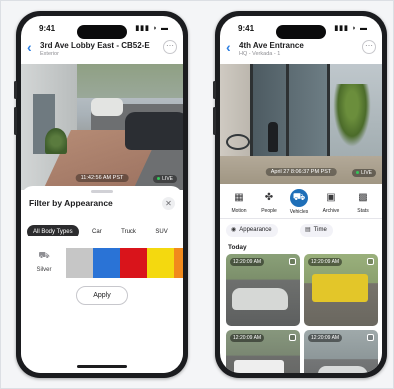 This screenshot has height=389, width=394. Describe the element at coordinates (102, 51) in the screenshot. I see `camera-header: ‹ 3rd Ave Lobby East - CB52-E Exterior ⋯` at that location.